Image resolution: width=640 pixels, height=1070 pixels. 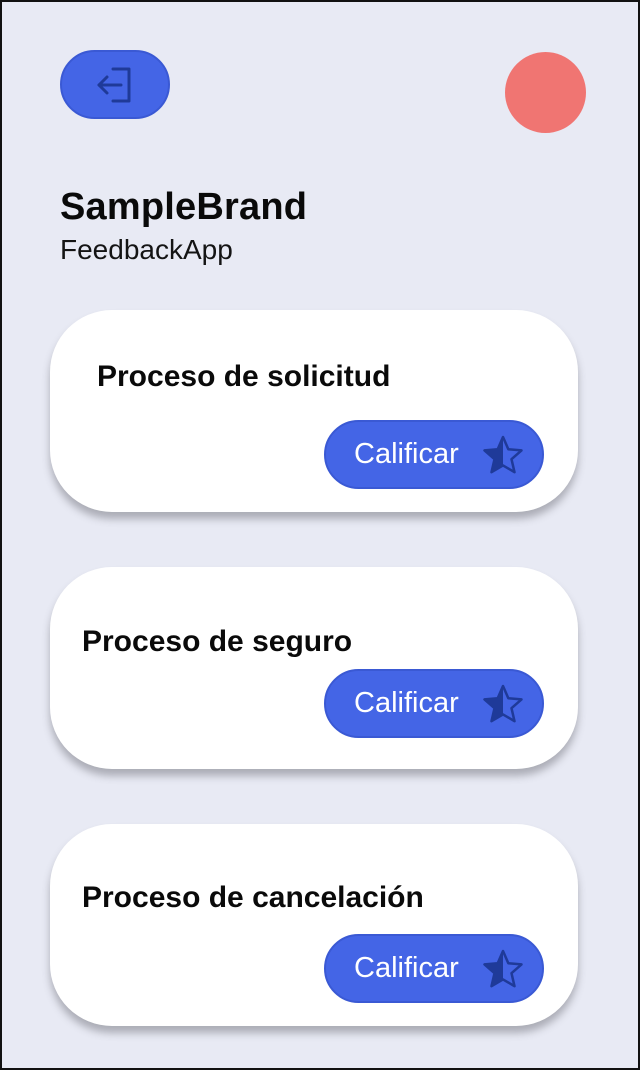 I want to click on card-title: Proceso de cancelación, so click(x=253, y=897).